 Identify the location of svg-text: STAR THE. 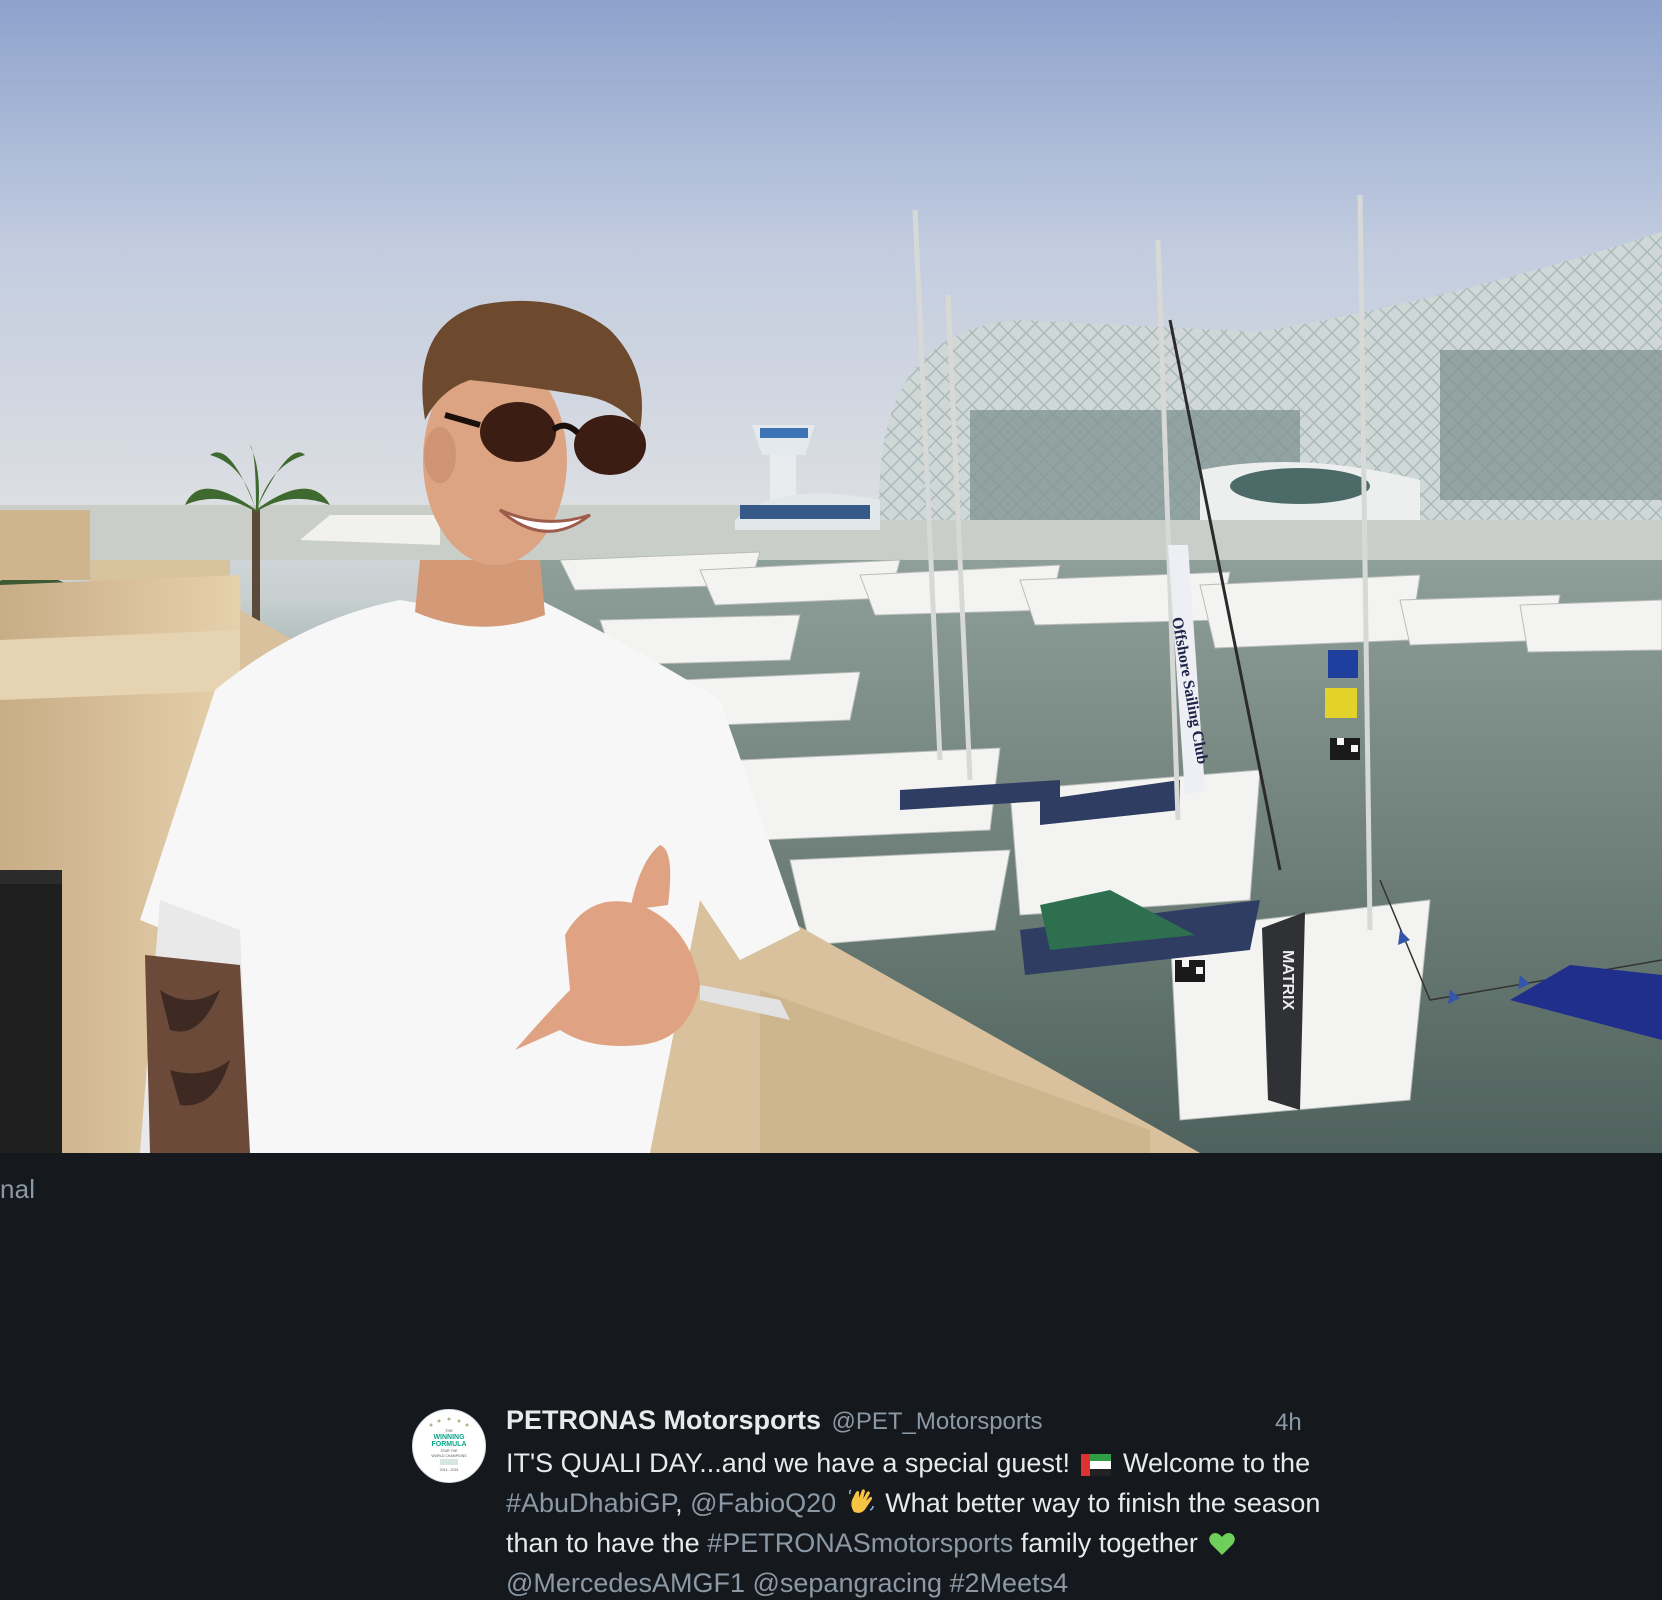
(450, 1451).